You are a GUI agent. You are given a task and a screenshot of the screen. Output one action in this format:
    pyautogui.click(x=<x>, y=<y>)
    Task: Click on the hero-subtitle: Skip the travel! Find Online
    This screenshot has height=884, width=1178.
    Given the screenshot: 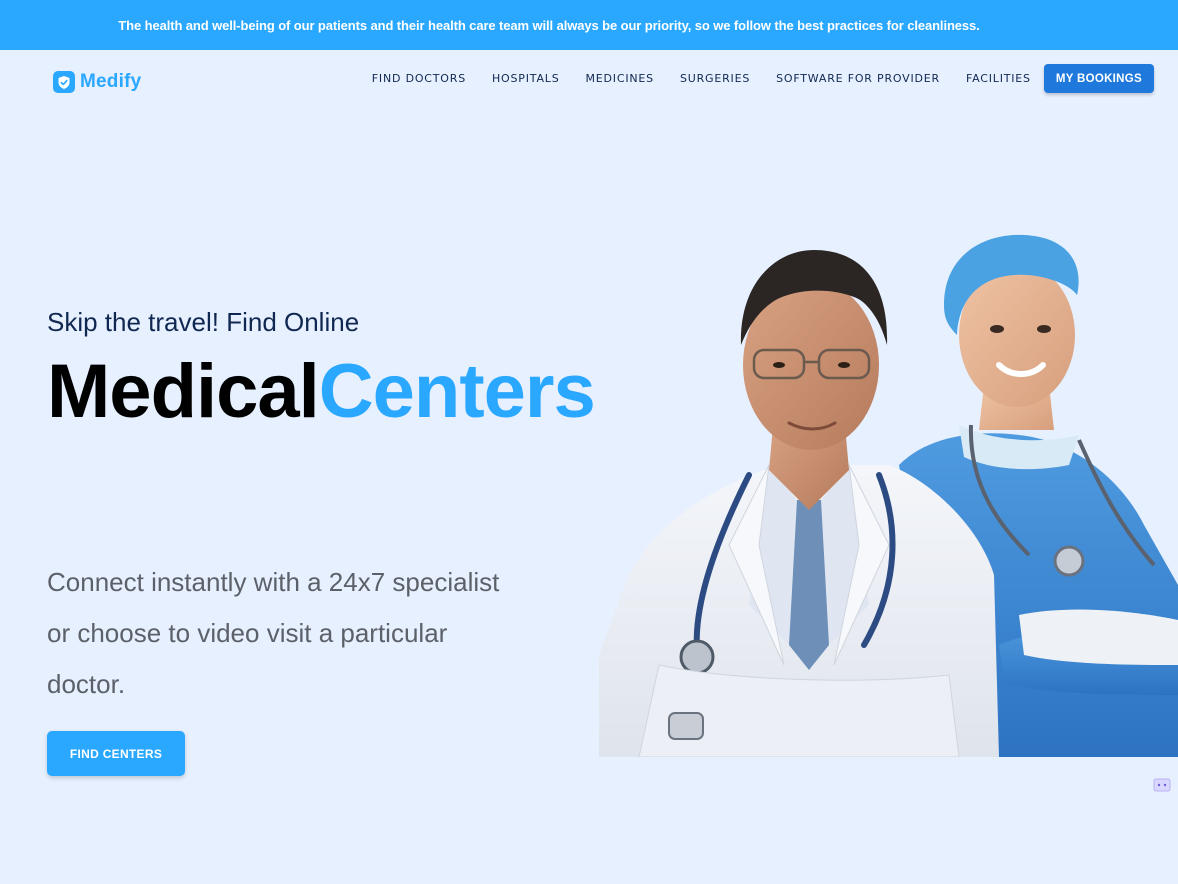 What is the action you would take?
    pyautogui.click(x=203, y=322)
    